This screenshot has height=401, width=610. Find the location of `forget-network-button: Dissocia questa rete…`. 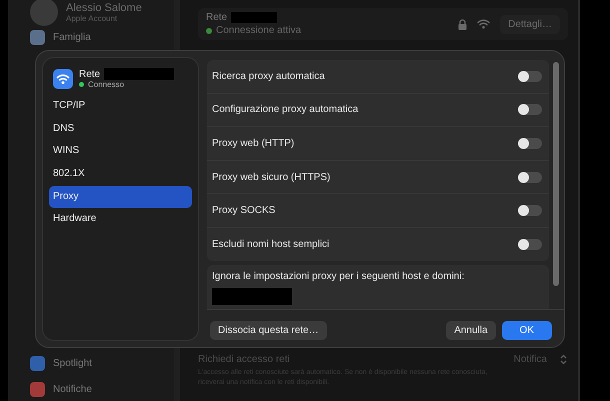

forget-network-button: Dissocia questa rete… is located at coordinates (268, 330).